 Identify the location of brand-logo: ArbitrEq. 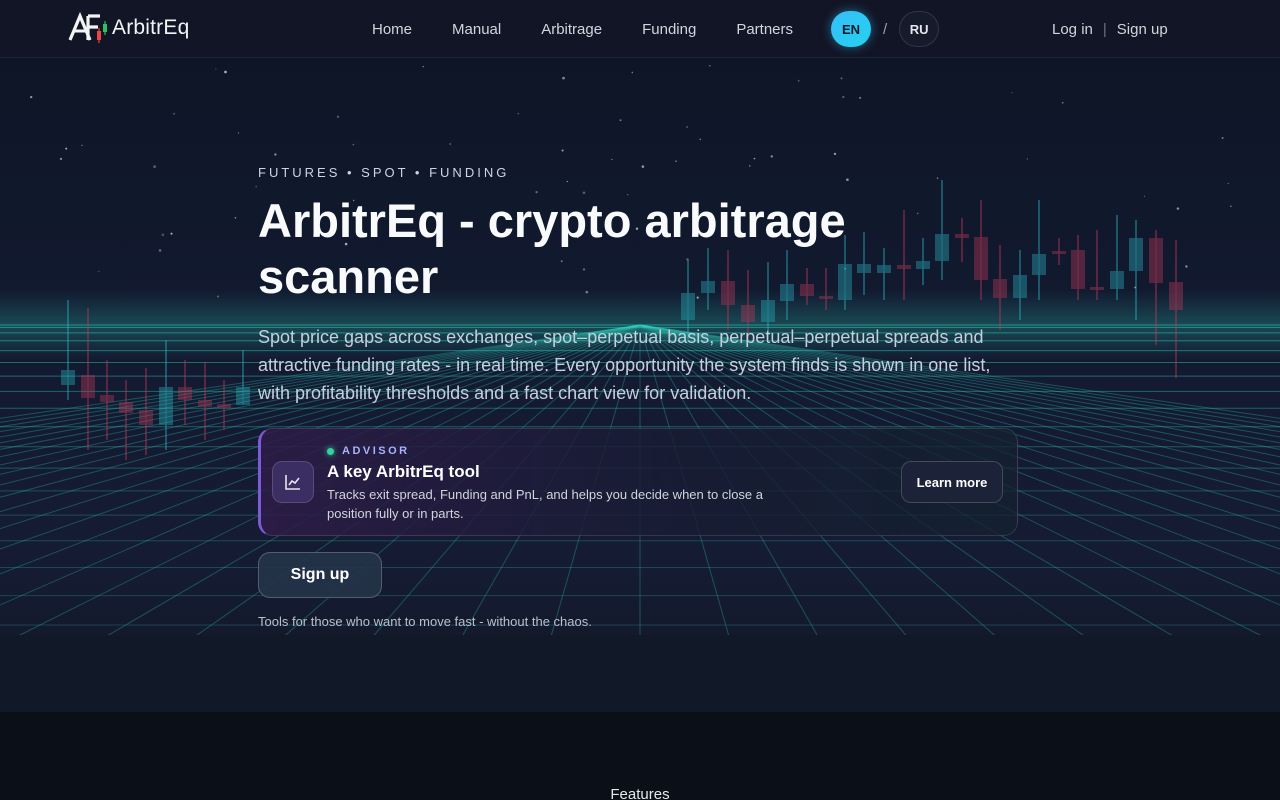
(128, 28).